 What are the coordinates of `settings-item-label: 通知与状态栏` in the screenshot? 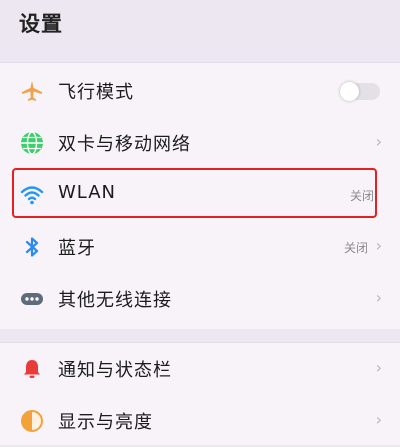 It's located at (115, 370).